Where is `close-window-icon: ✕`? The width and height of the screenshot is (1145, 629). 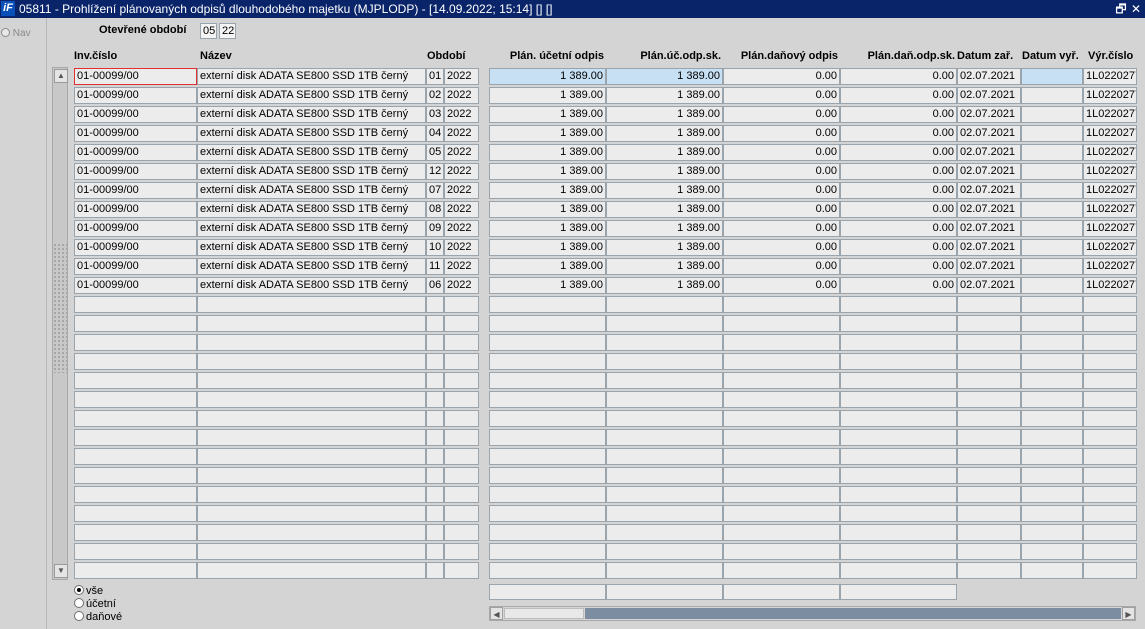
close-window-icon: ✕ is located at coordinates (1136, 9).